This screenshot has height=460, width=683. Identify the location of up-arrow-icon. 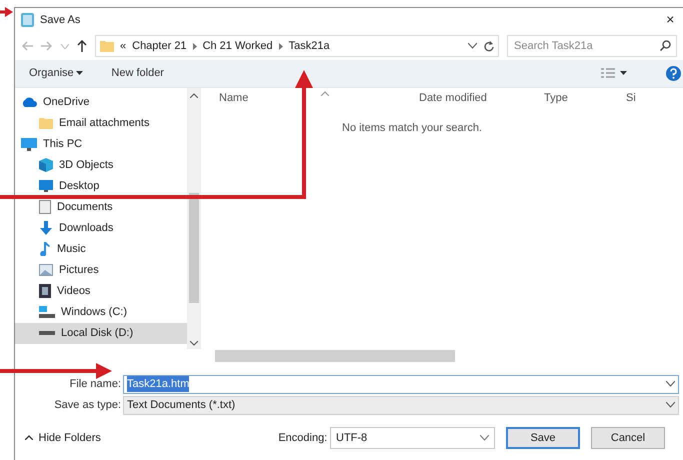
(82, 46).